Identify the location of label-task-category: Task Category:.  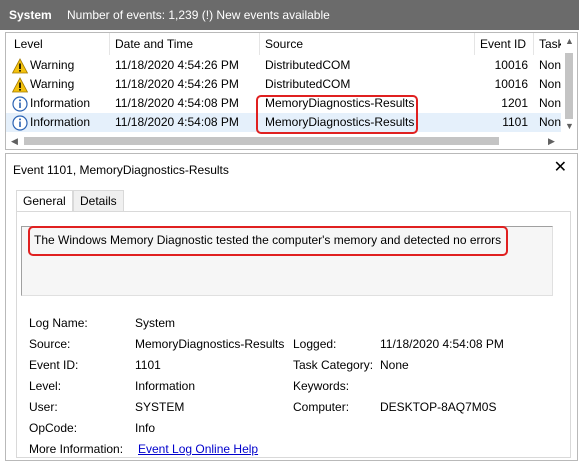
(333, 365).